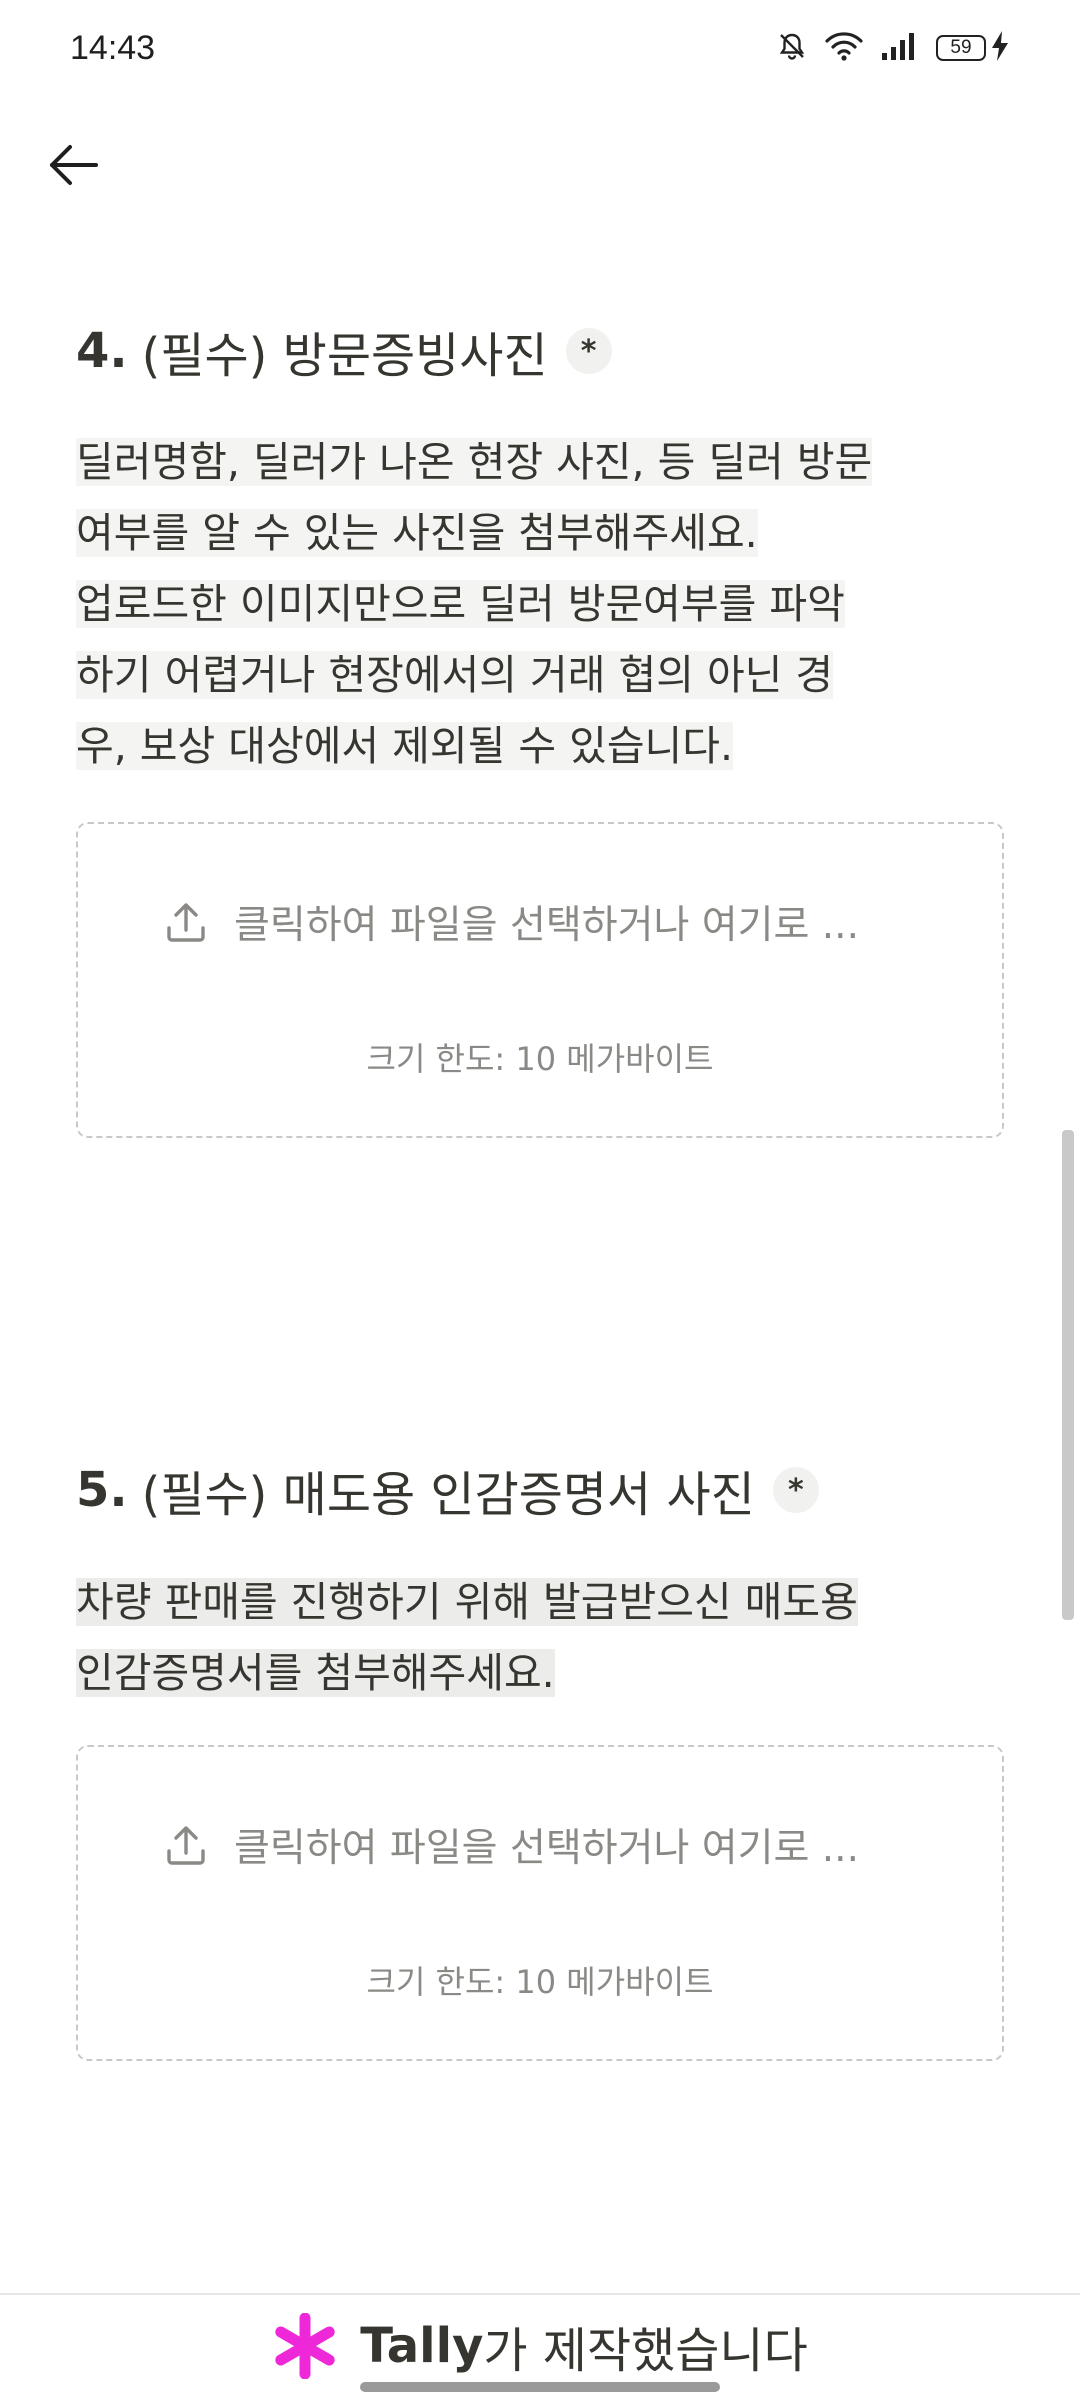  What do you see at coordinates (540, 1903) in the screenshot?
I see `file-upload-dropzone-5: 클릭하여 파일을 선택하거나 여기로 ... 크기 한도: 10 메가바이트` at bounding box center [540, 1903].